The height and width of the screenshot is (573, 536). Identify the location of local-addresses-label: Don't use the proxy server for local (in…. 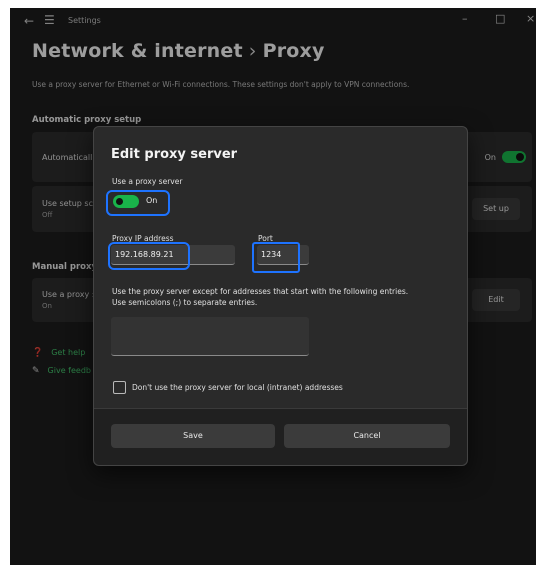
(237, 387).